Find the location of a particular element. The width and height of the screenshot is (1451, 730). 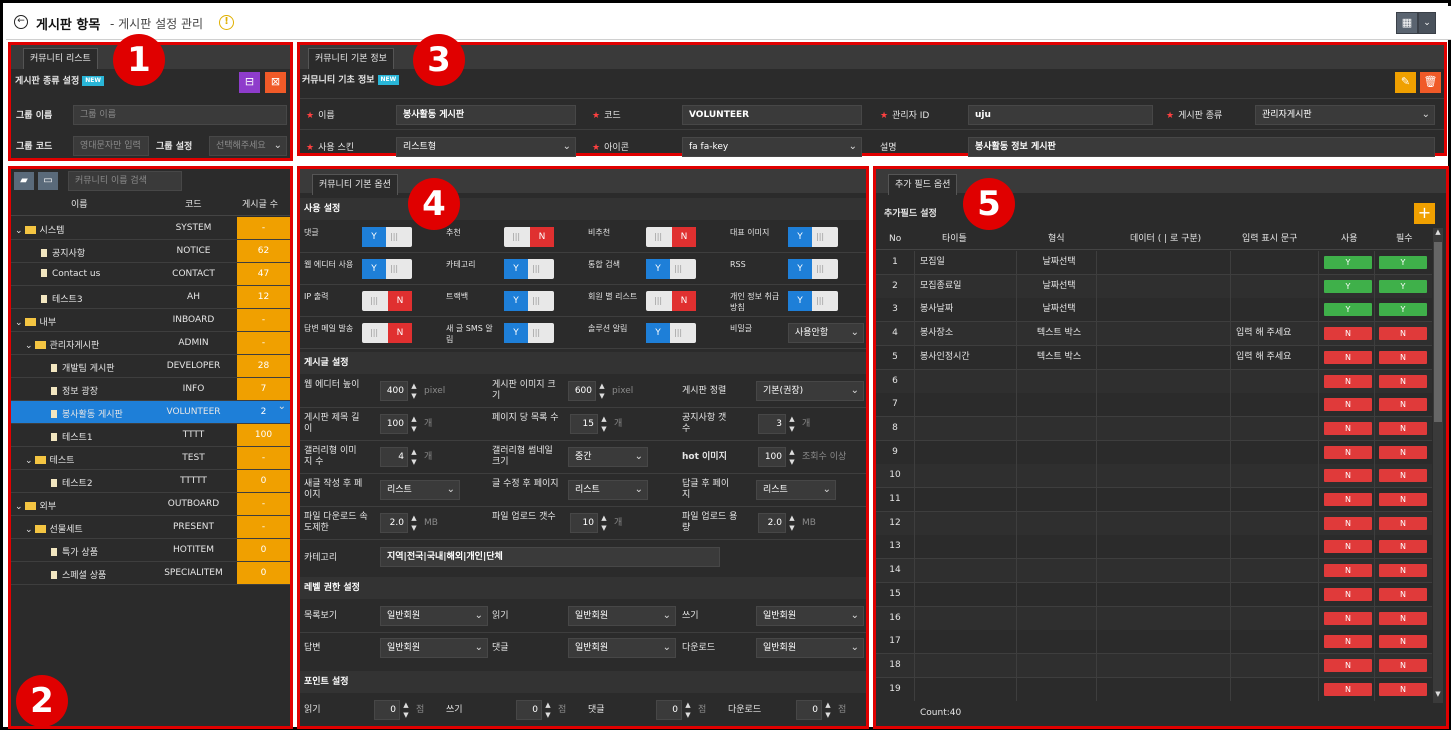

read-select: 일반회원 is located at coordinates (622, 616).